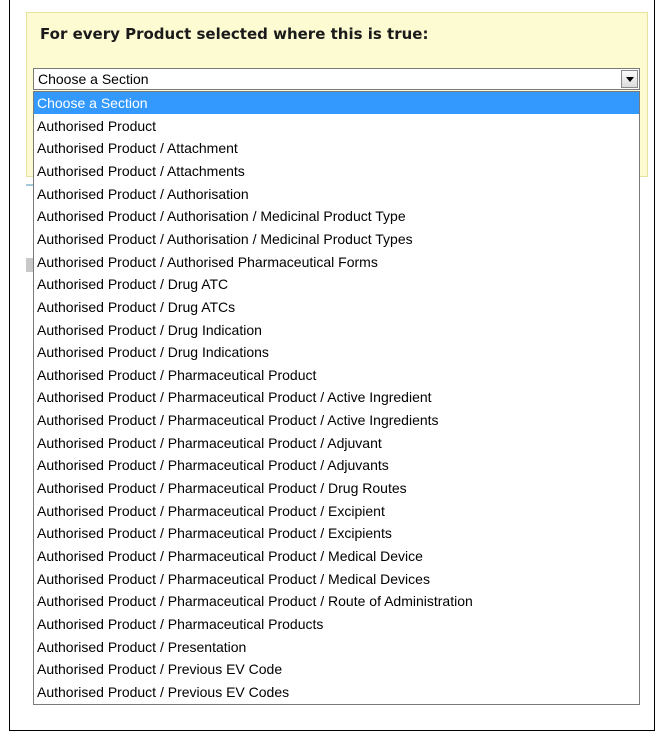 The width and height of the screenshot is (657, 733). Describe the element at coordinates (336, 330) in the screenshot. I see `dropdown-option: Authorised Product / Drug Indication` at that location.